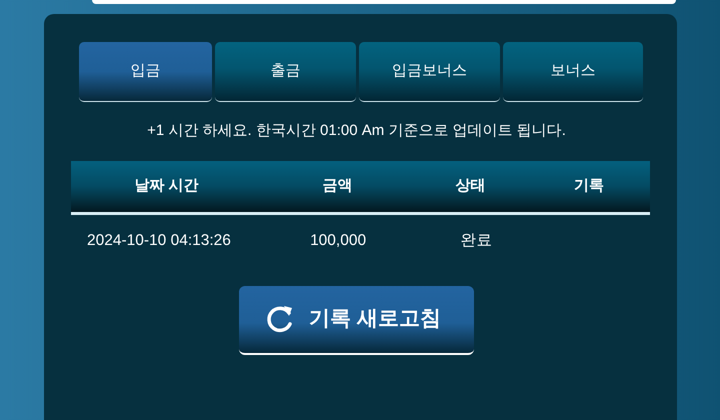  What do you see at coordinates (356, 320) in the screenshot?
I see `refresh-button: 기록 새로고침` at bounding box center [356, 320].